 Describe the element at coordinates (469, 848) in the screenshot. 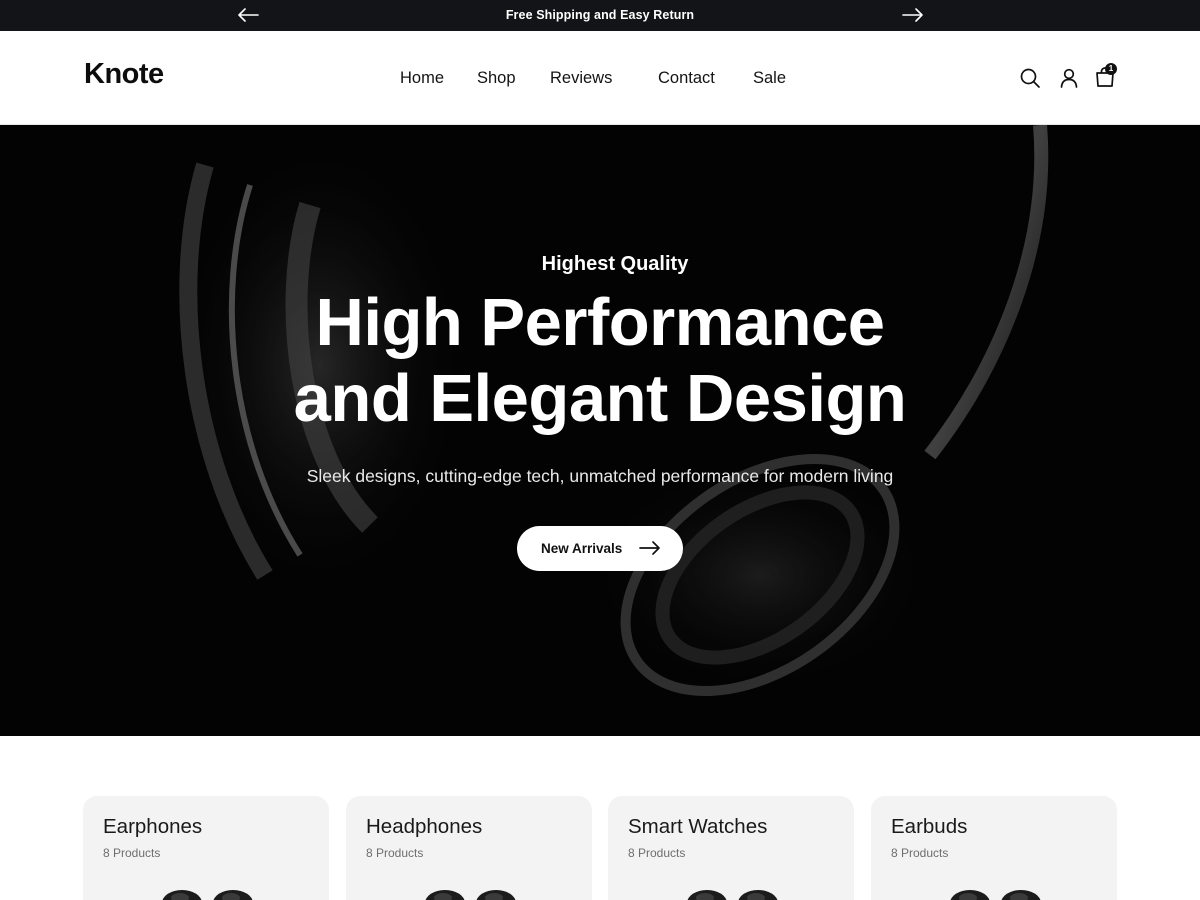

I see `category-card-headphones: Headphones 8 Products` at that location.